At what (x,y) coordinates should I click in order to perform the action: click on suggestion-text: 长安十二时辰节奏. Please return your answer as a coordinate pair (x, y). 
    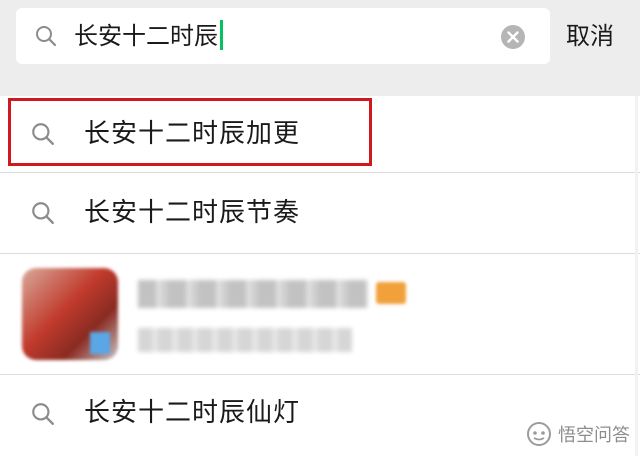
    Looking at the image, I should click on (192, 213).